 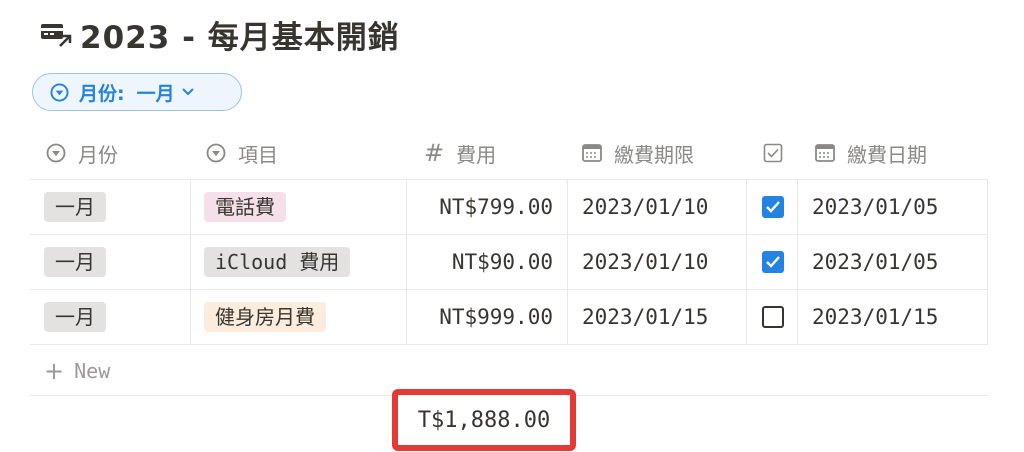 What do you see at coordinates (887, 154) in the screenshot?
I see `column-header-label: 繳費日期` at bounding box center [887, 154].